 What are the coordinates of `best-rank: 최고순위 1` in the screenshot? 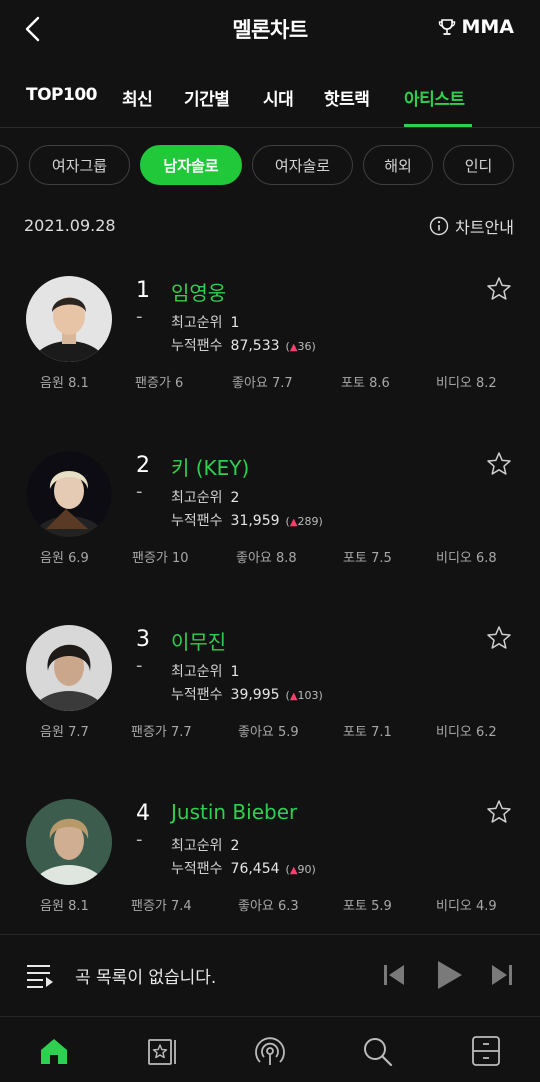 It's located at (205, 322).